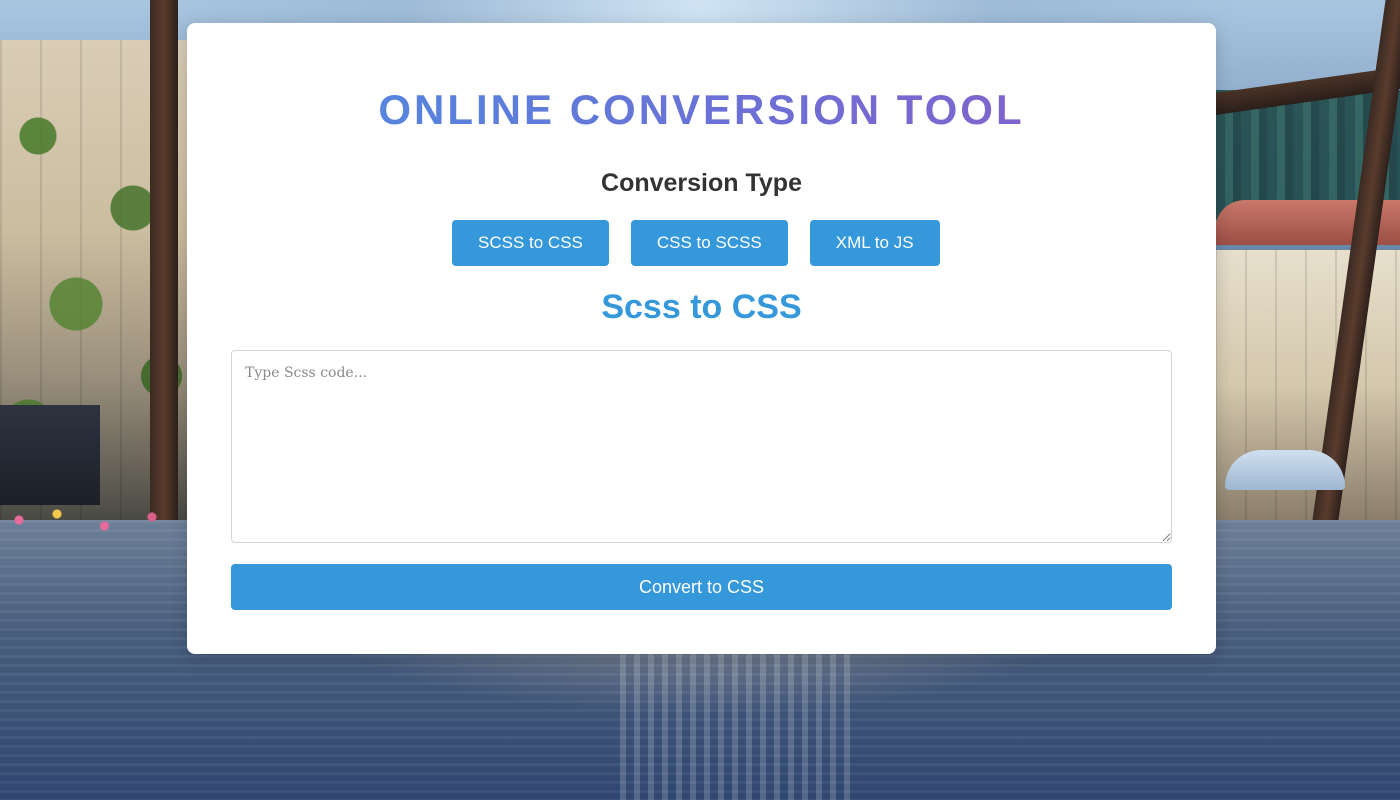  I want to click on page-title: ONLINE CONVERSION TOOL, so click(701, 110).